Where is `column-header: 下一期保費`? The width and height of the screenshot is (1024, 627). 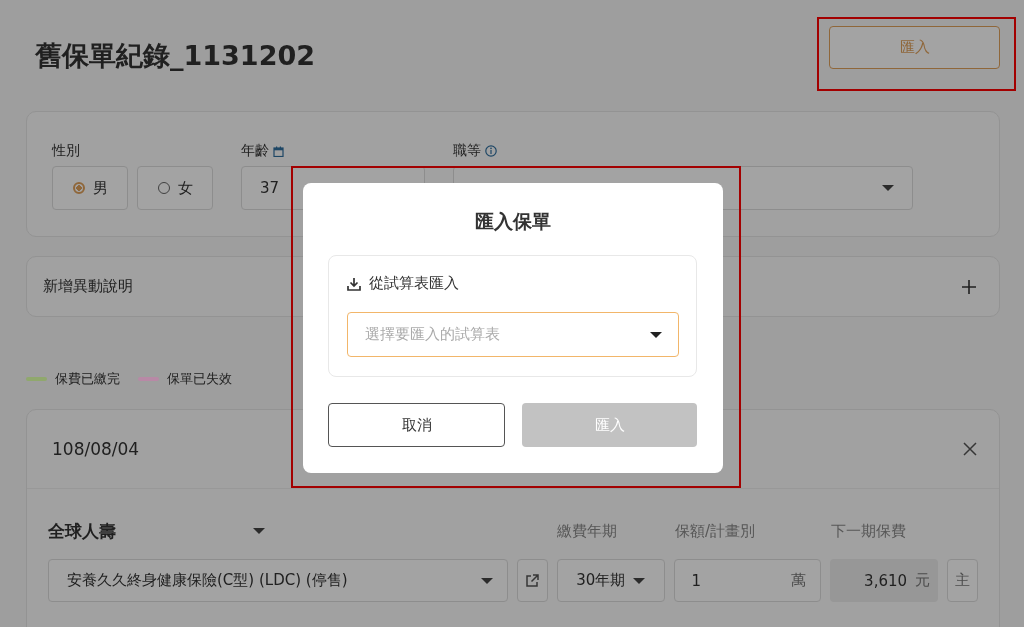 column-header: 下一期保費 is located at coordinates (868, 531).